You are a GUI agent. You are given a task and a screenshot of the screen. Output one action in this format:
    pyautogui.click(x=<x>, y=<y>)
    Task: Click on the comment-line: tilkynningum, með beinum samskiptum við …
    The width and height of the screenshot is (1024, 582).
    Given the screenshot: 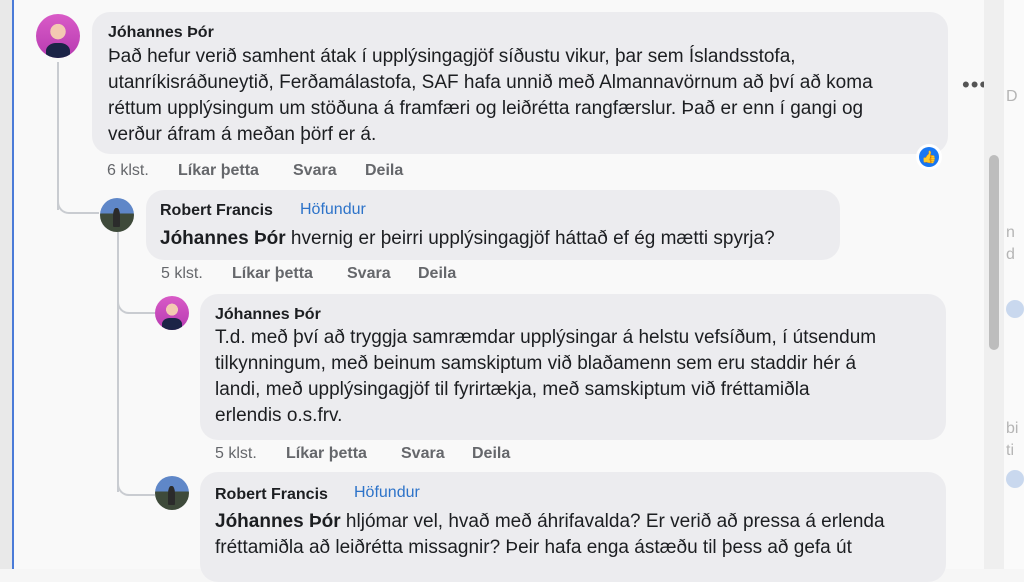 What is the action you would take?
    pyautogui.click(x=536, y=363)
    